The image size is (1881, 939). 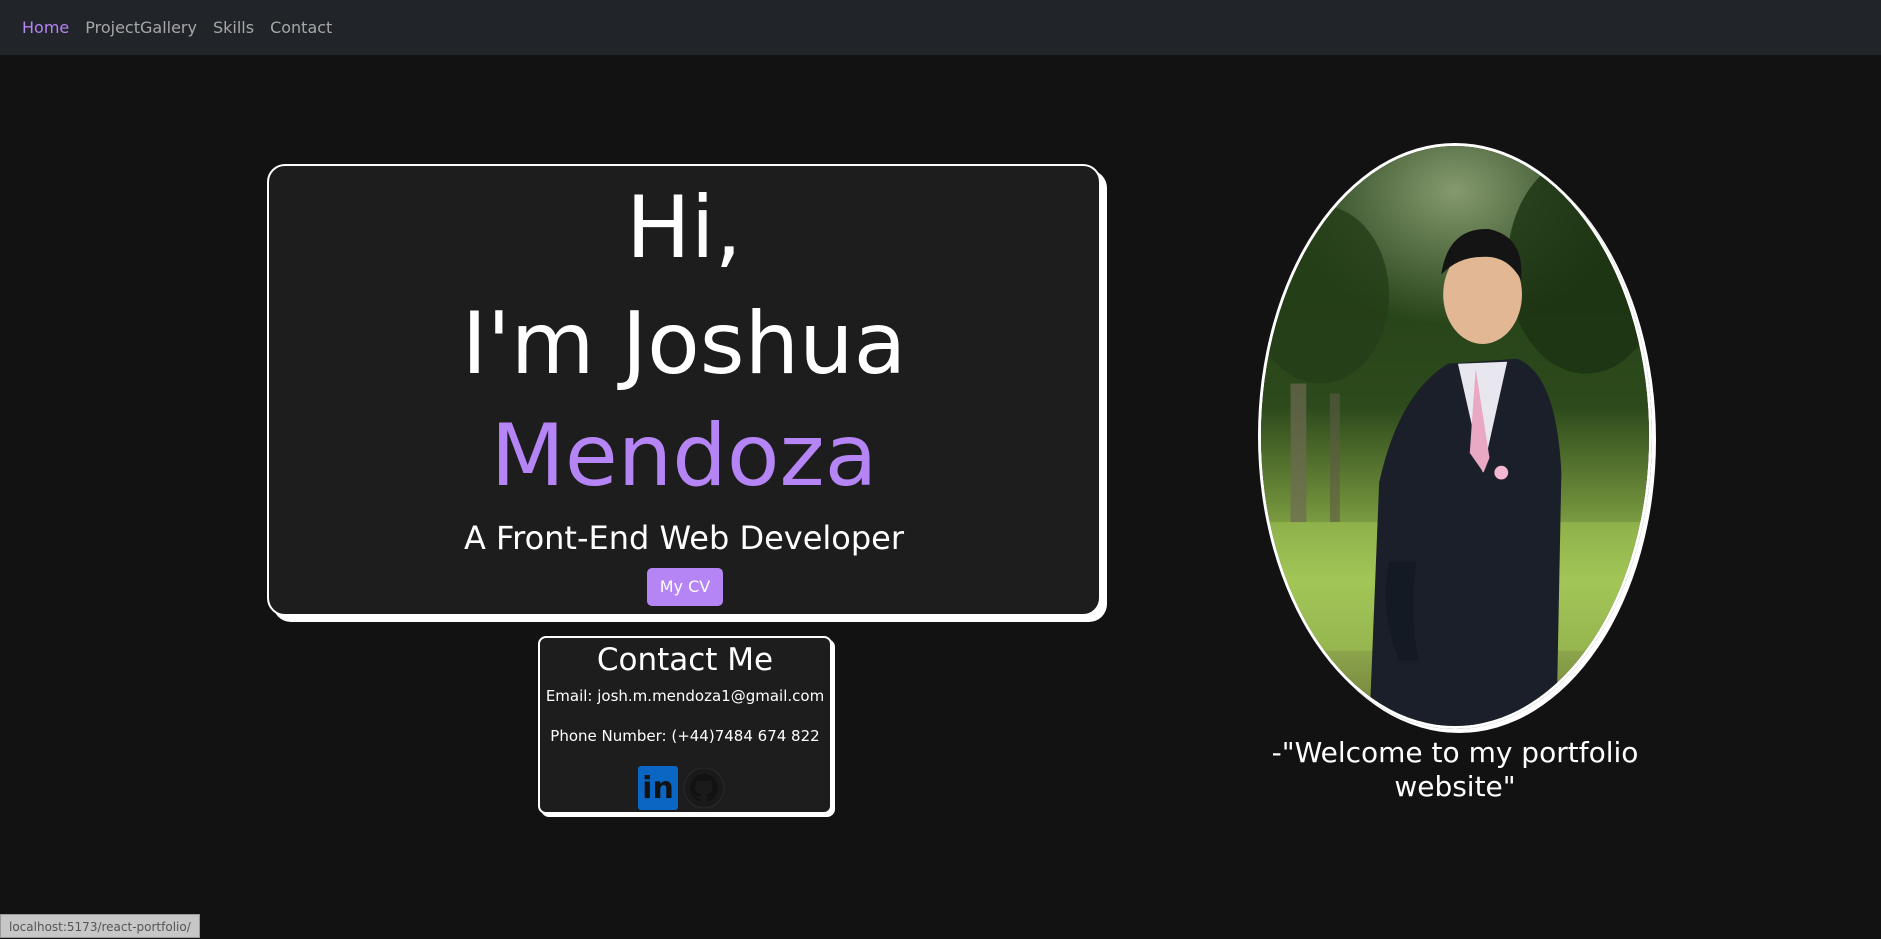 I want to click on hero-surname: Mendoza, so click(x=684, y=456).